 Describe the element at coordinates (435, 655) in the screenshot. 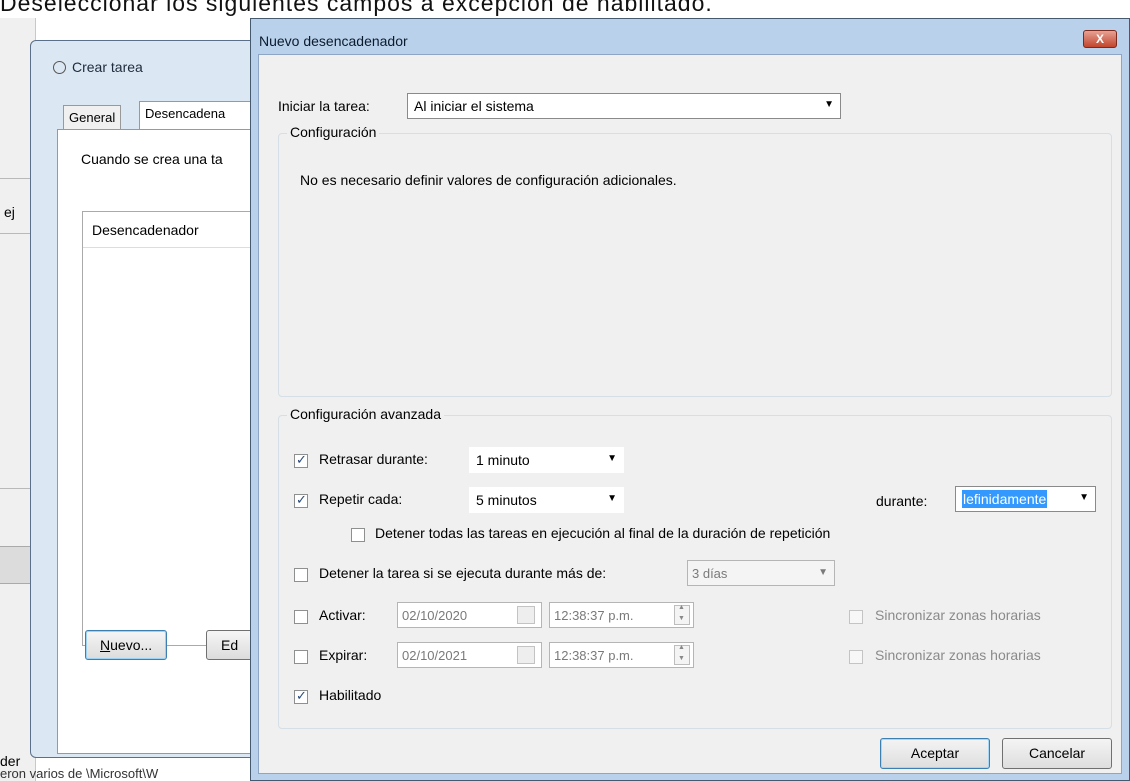

I see `expirar-date-value: 02/10/2021` at that location.